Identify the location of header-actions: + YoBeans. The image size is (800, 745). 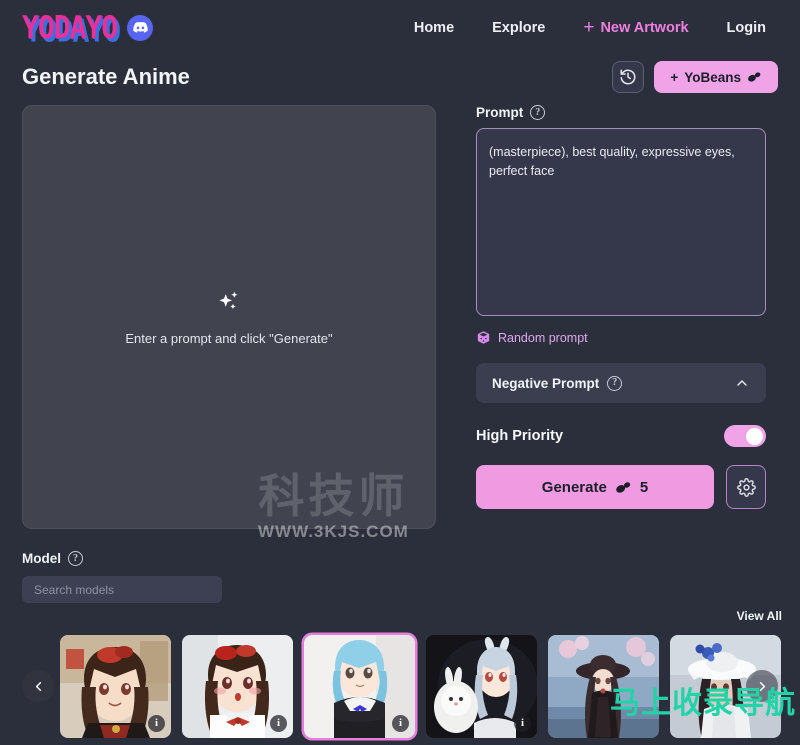
(695, 77).